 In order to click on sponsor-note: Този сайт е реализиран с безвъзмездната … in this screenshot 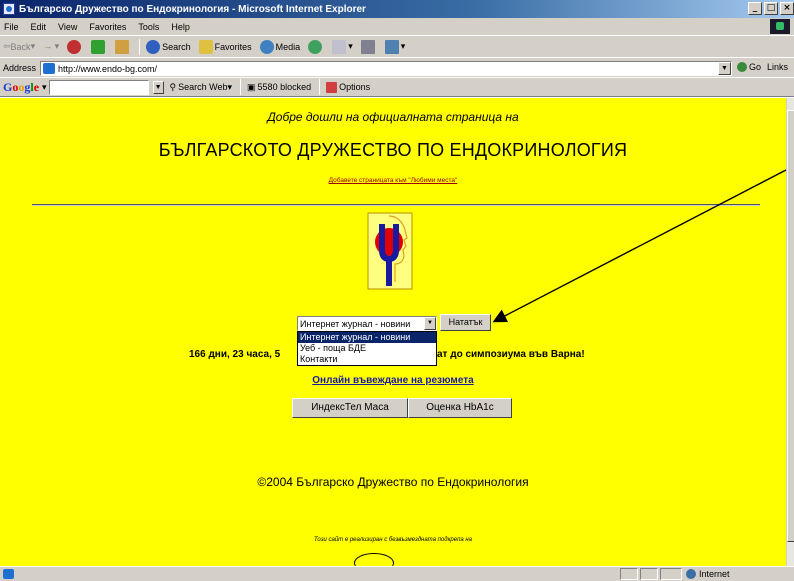, I will do `click(393, 540)`.